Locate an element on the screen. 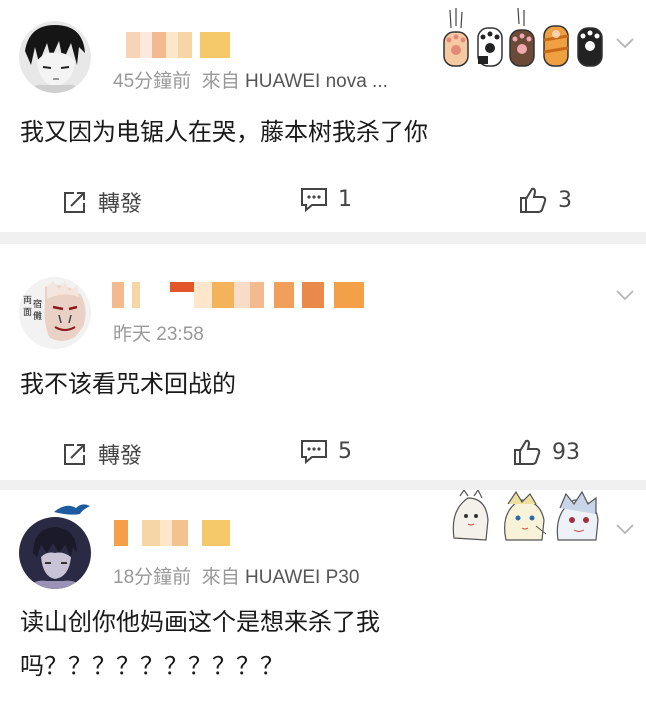  svg-text: 面 is located at coordinates (27, 312).